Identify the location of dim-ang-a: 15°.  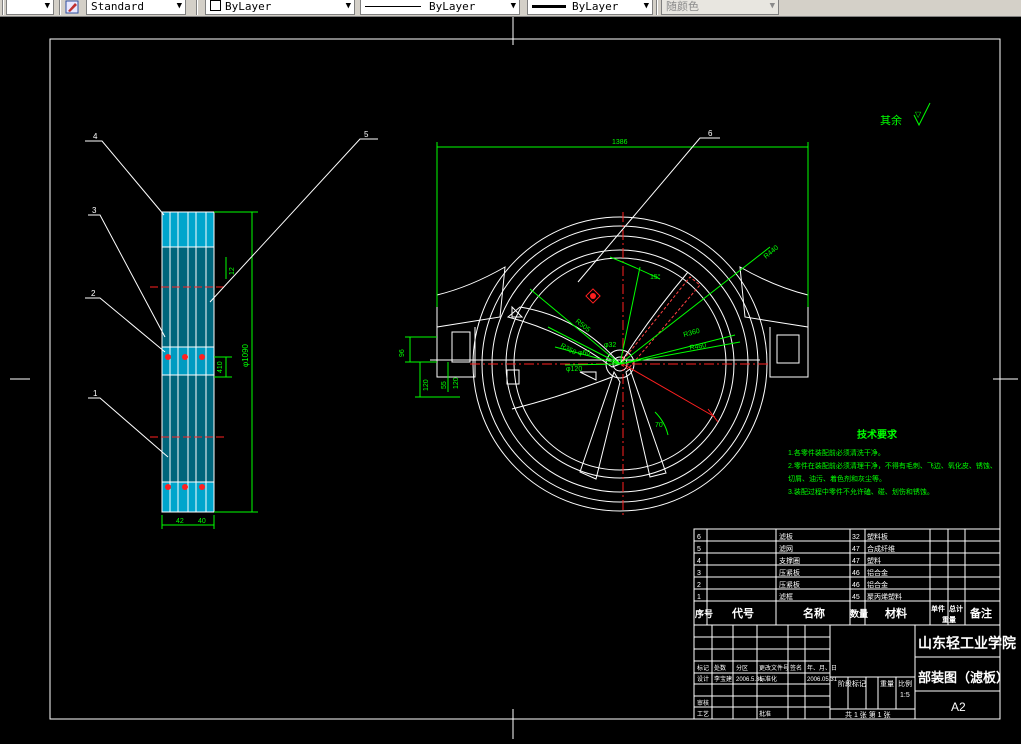
(655, 277).